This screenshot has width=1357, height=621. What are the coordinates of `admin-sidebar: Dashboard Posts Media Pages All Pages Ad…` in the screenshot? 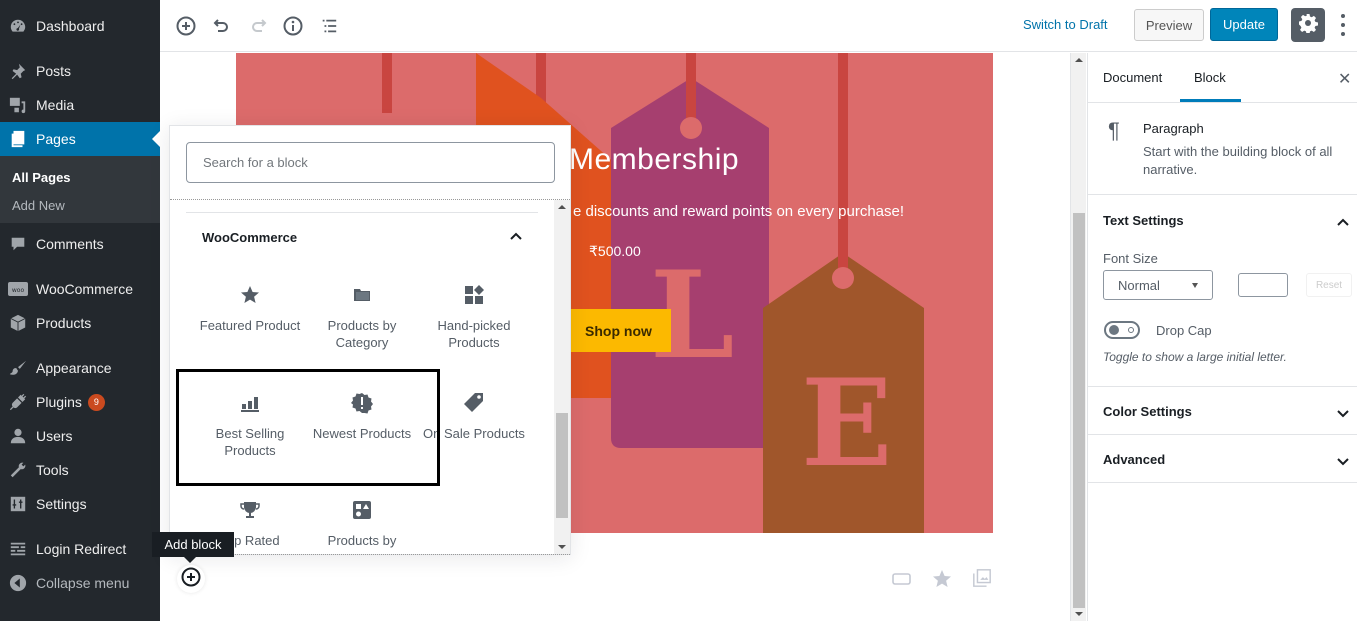 It's located at (80, 310).